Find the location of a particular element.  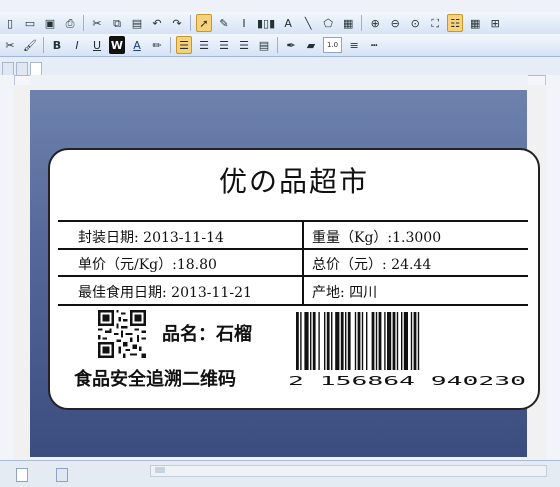

zoom-out-icon: ⊖ is located at coordinates (395, 23).